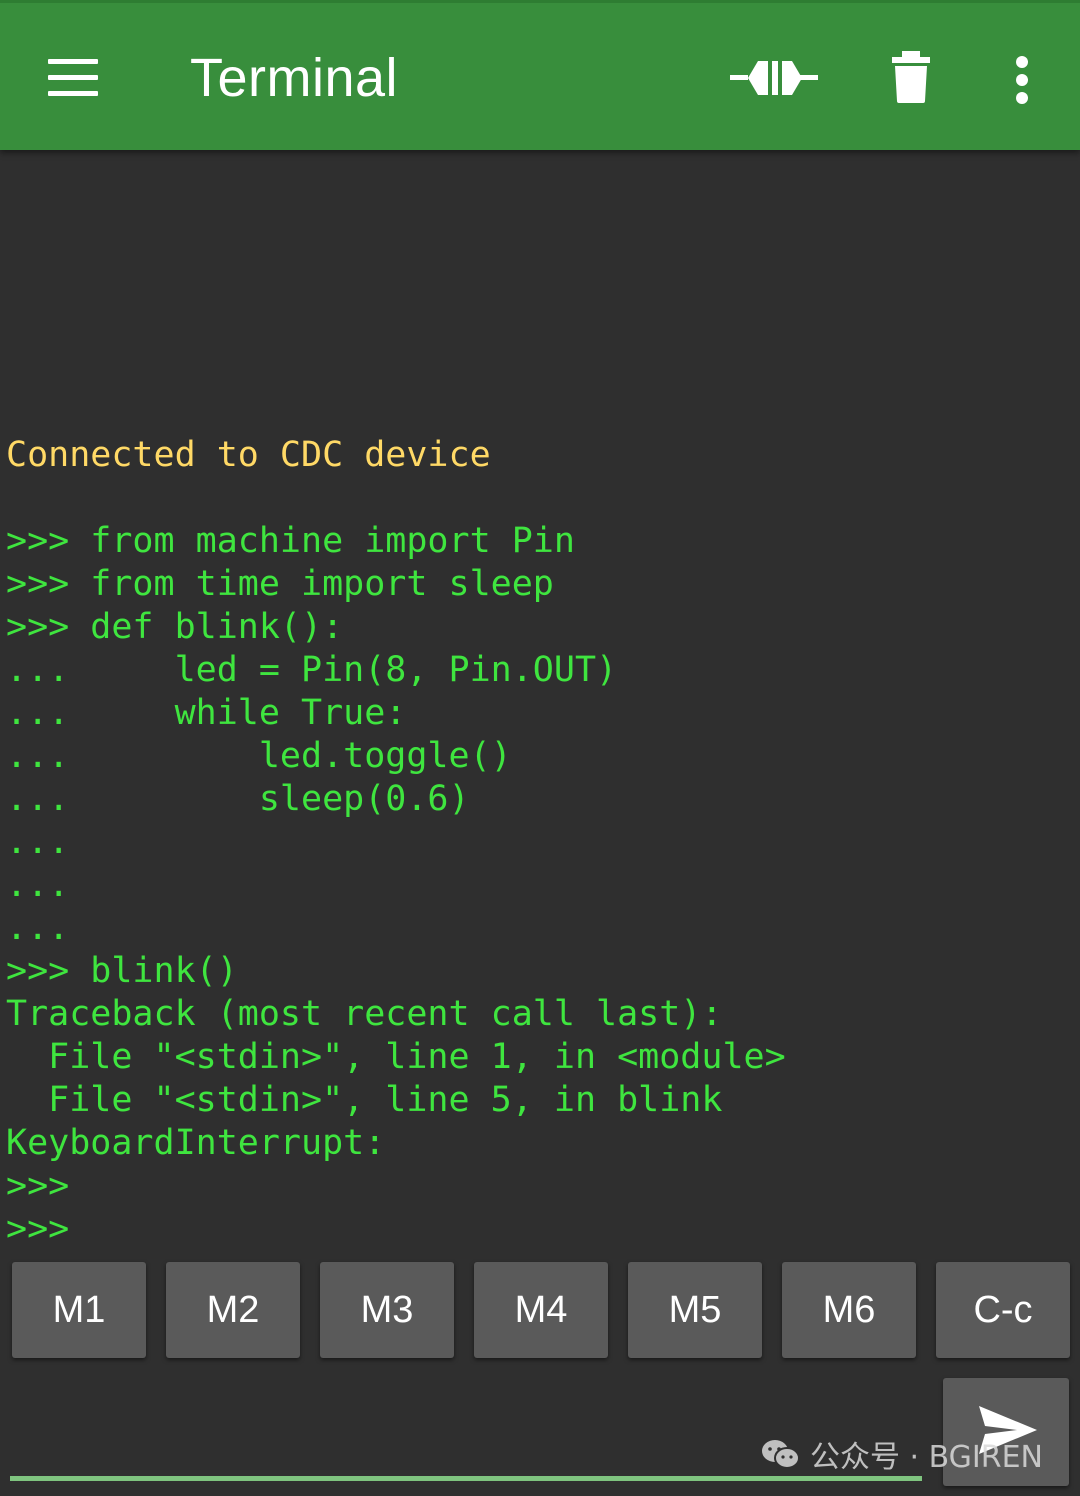  What do you see at coordinates (387, 1310) in the screenshot?
I see `macro-m3-button: M3` at bounding box center [387, 1310].